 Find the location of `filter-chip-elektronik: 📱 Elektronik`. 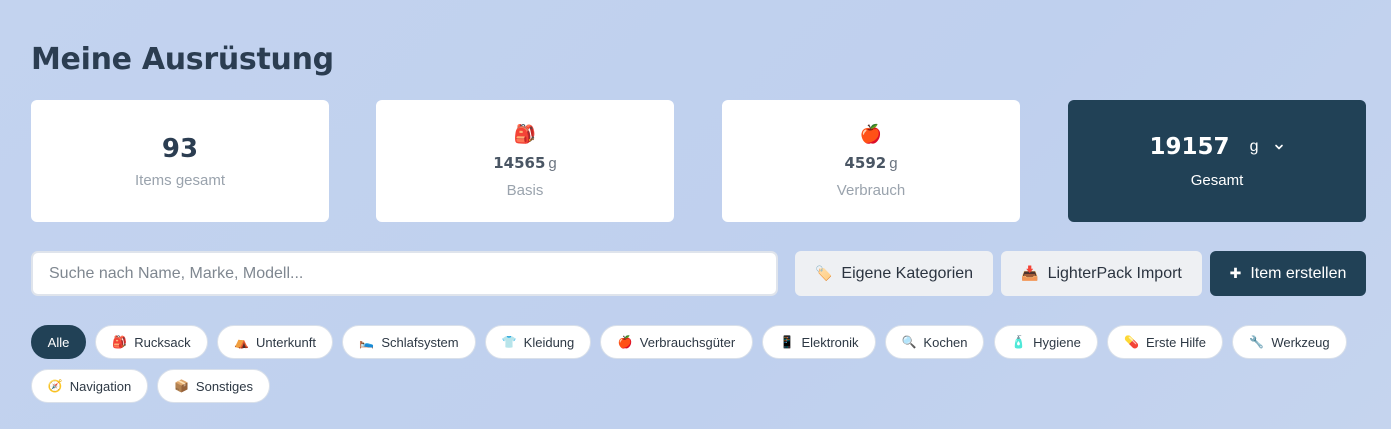

filter-chip-elektronik: 📱 Elektronik is located at coordinates (819, 342).